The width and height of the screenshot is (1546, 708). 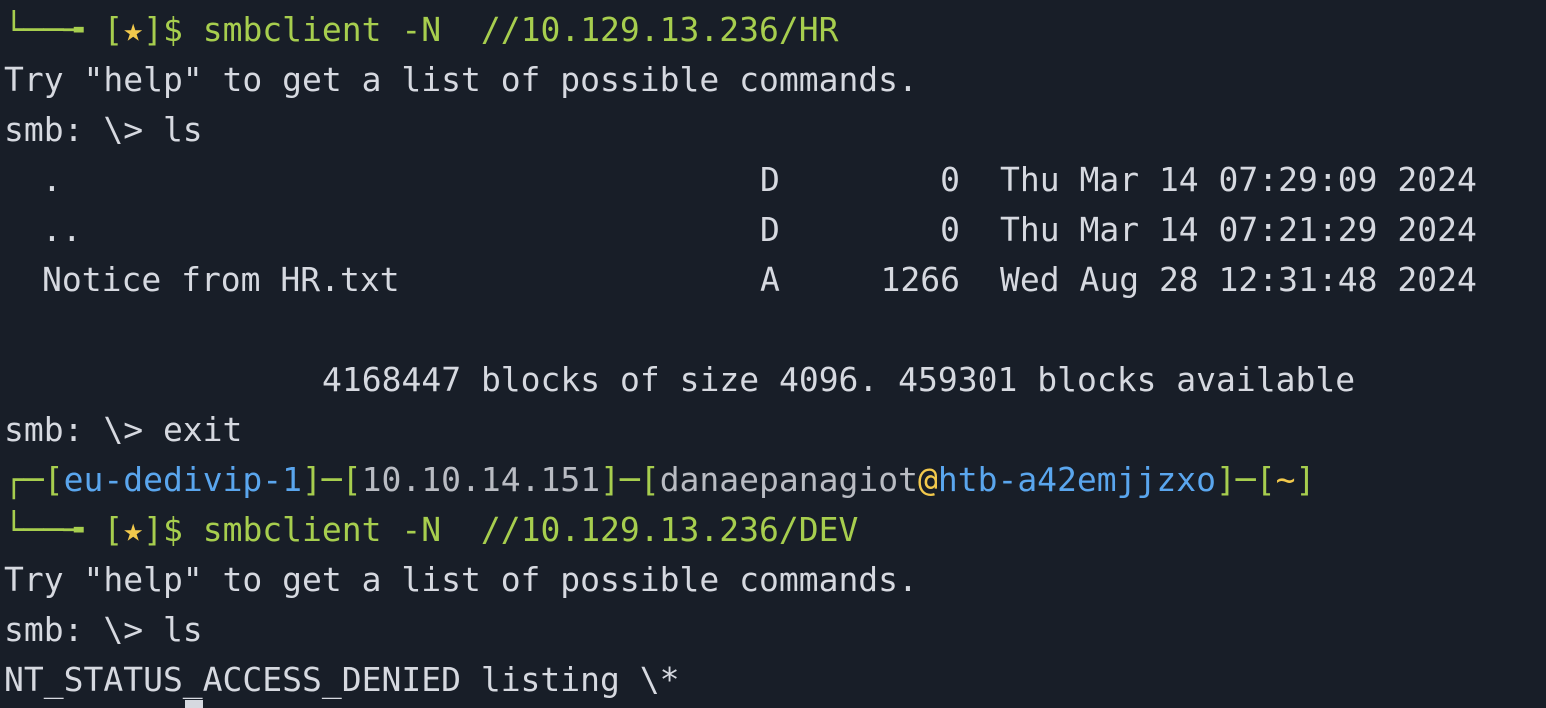 What do you see at coordinates (1238, 229) in the screenshot?
I see `file-date: Thu Mar 14 07:21:29 2024` at bounding box center [1238, 229].